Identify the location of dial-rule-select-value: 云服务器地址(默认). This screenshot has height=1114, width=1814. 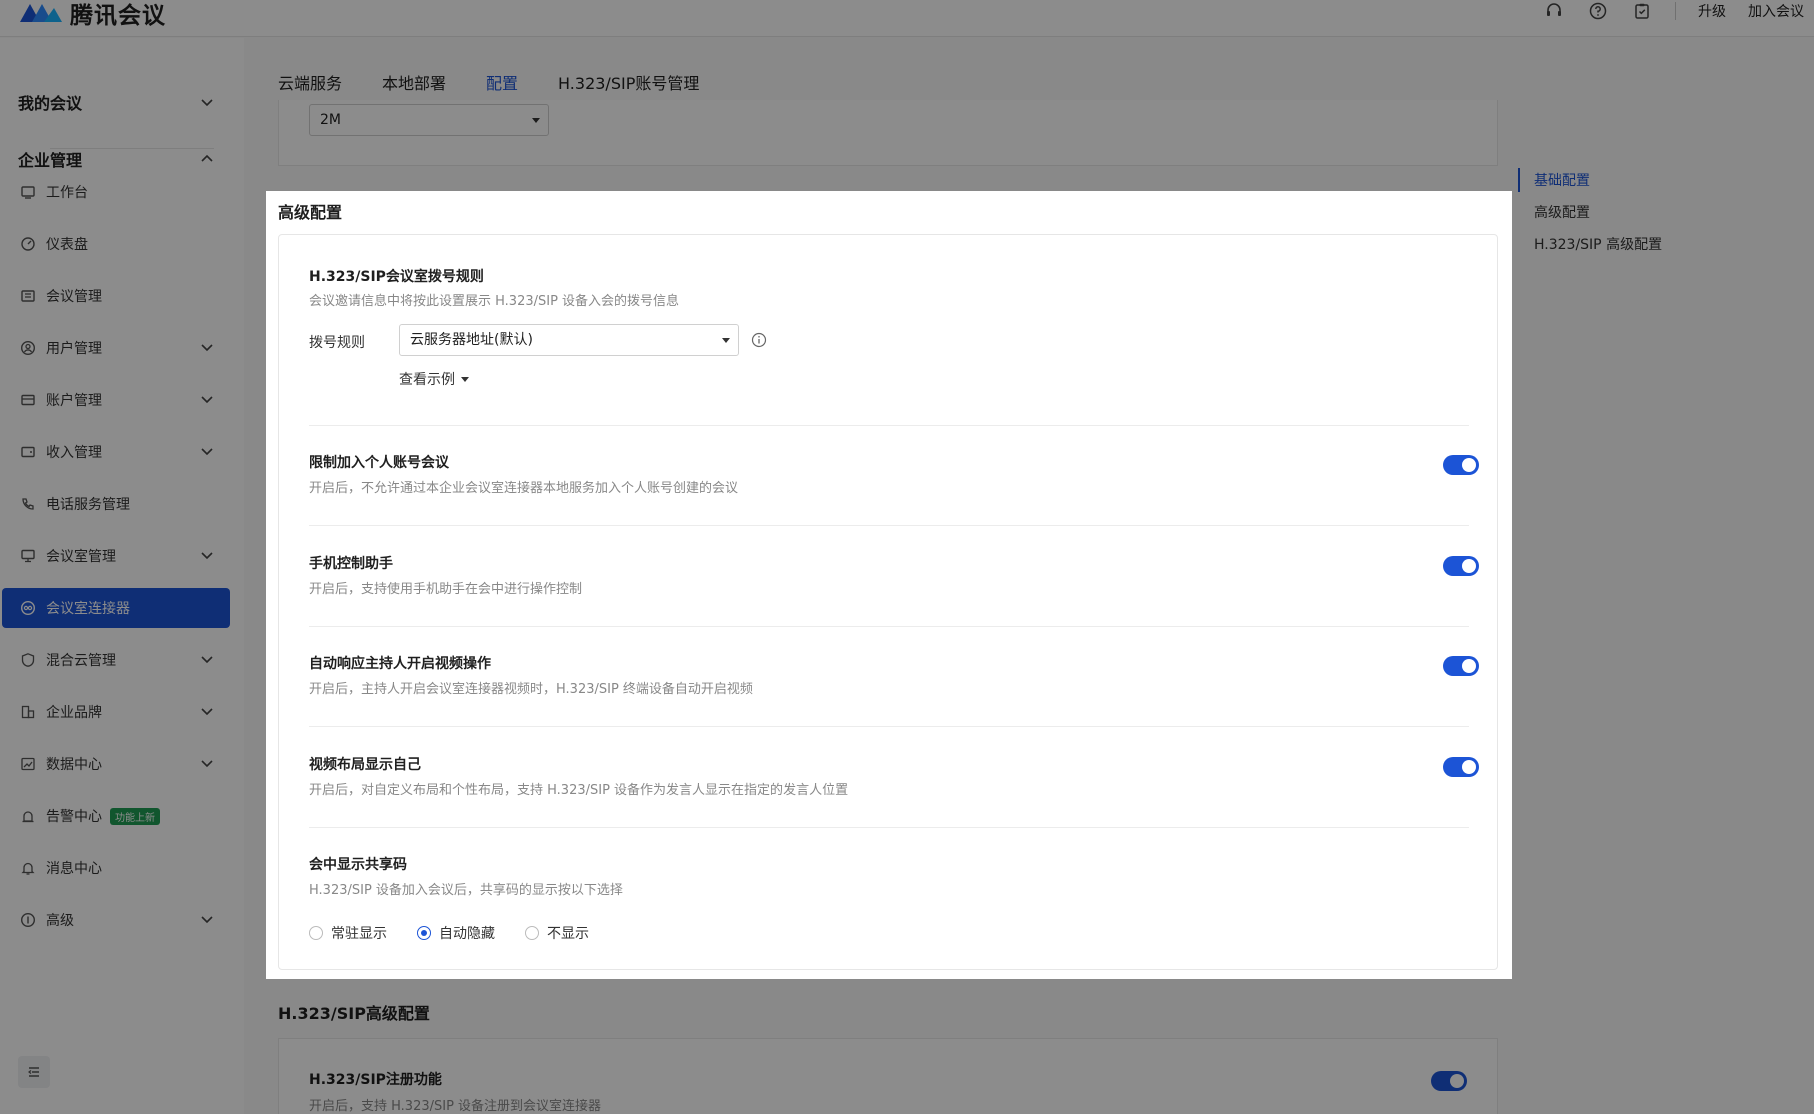
(471, 340).